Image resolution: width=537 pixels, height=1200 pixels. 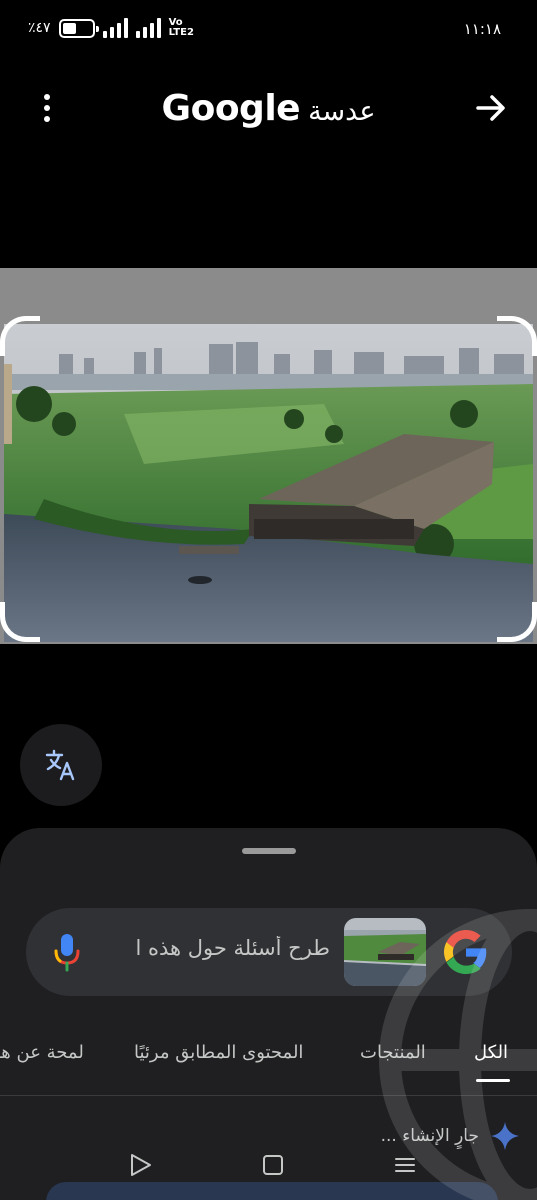 What do you see at coordinates (78, 28) in the screenshot?
I see `battery-icon` at bounding box center [78, 28].